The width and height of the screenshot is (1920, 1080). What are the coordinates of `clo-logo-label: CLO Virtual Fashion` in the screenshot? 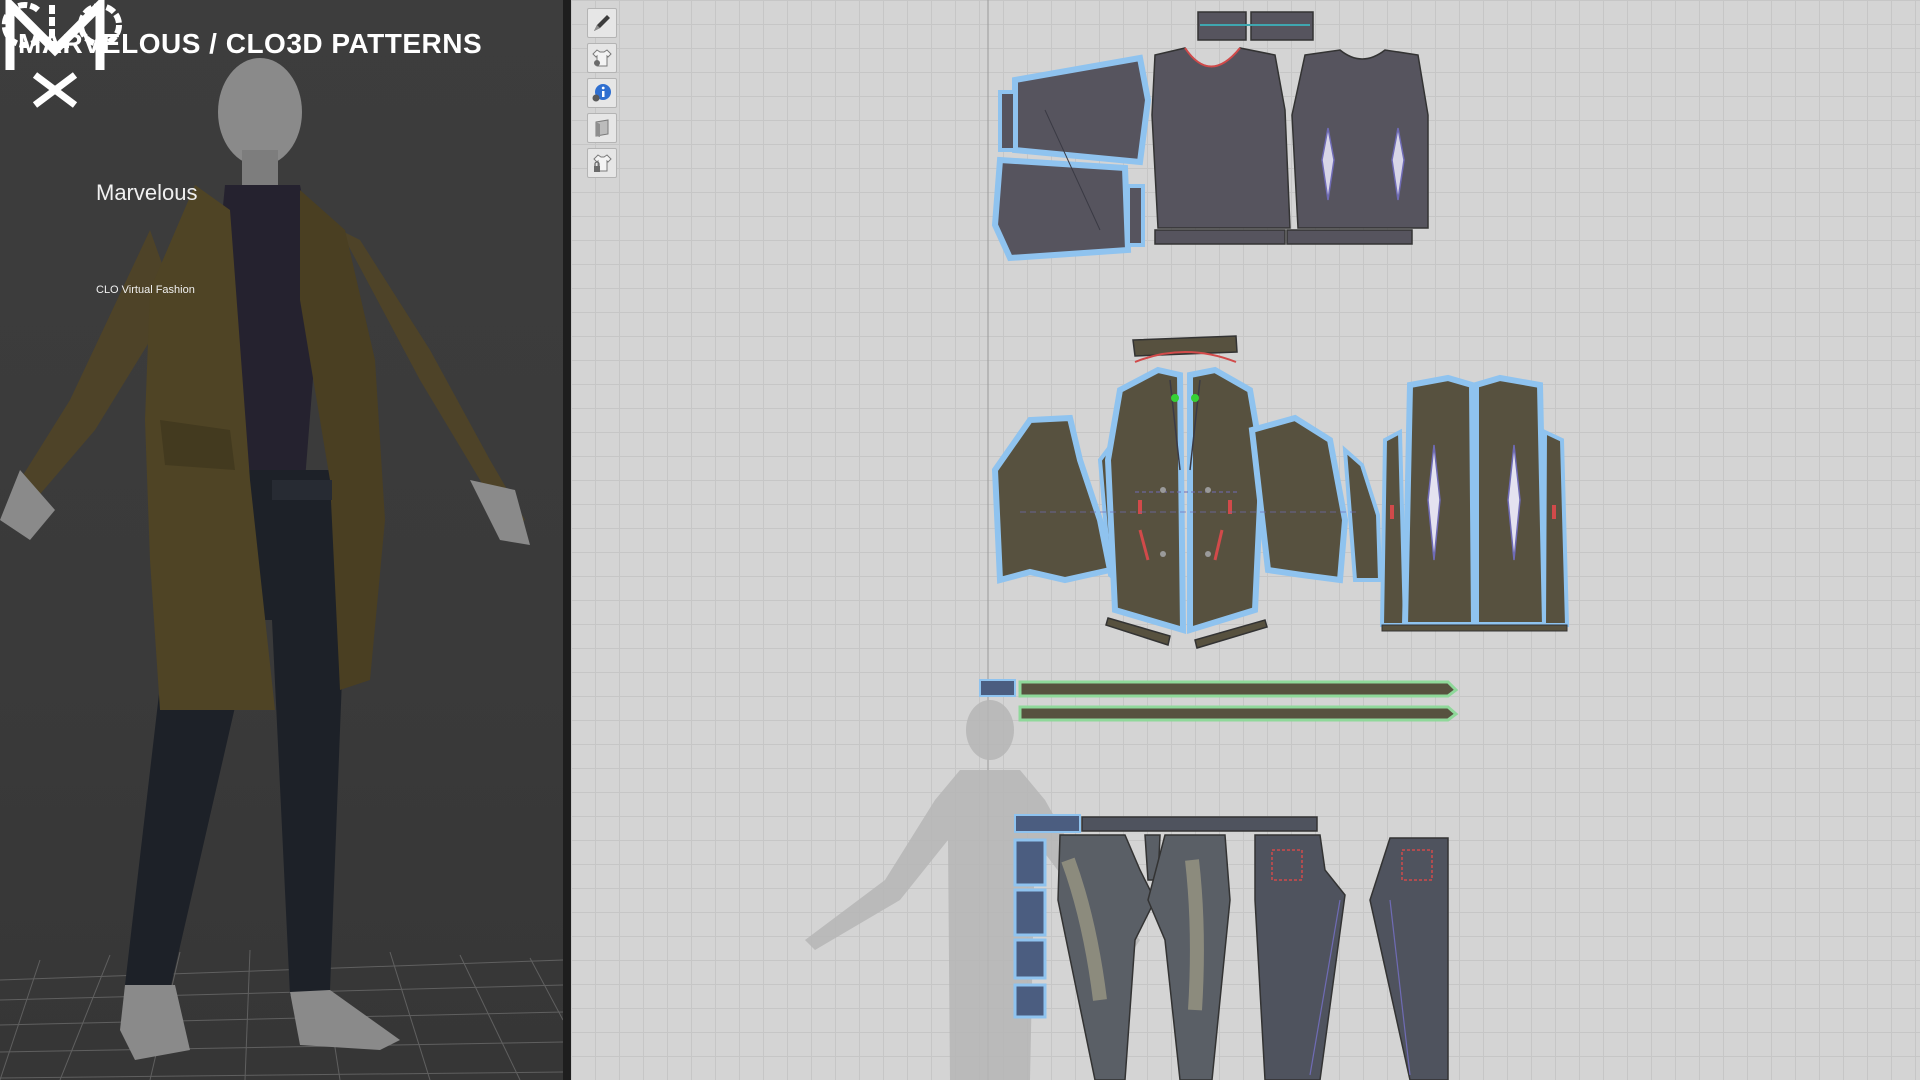 It's located at (145, 290).